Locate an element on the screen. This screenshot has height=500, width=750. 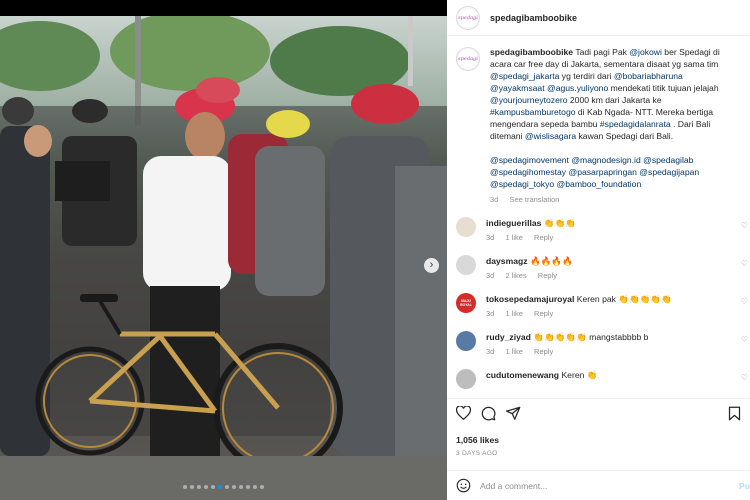
post-timestamp: 3 DAYS AGO is located at coordinates (477, 453).